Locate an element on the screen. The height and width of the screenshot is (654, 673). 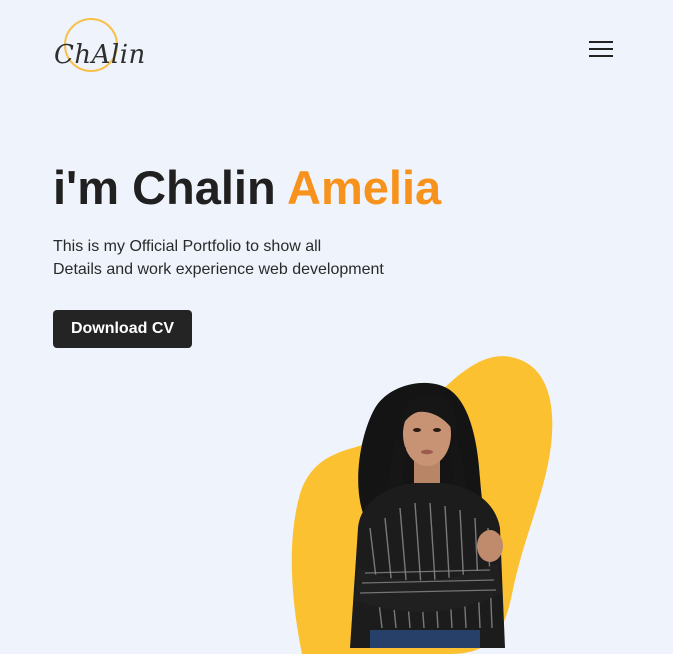
hero-title-accent: Amelia is located at coordinates (364, 187).